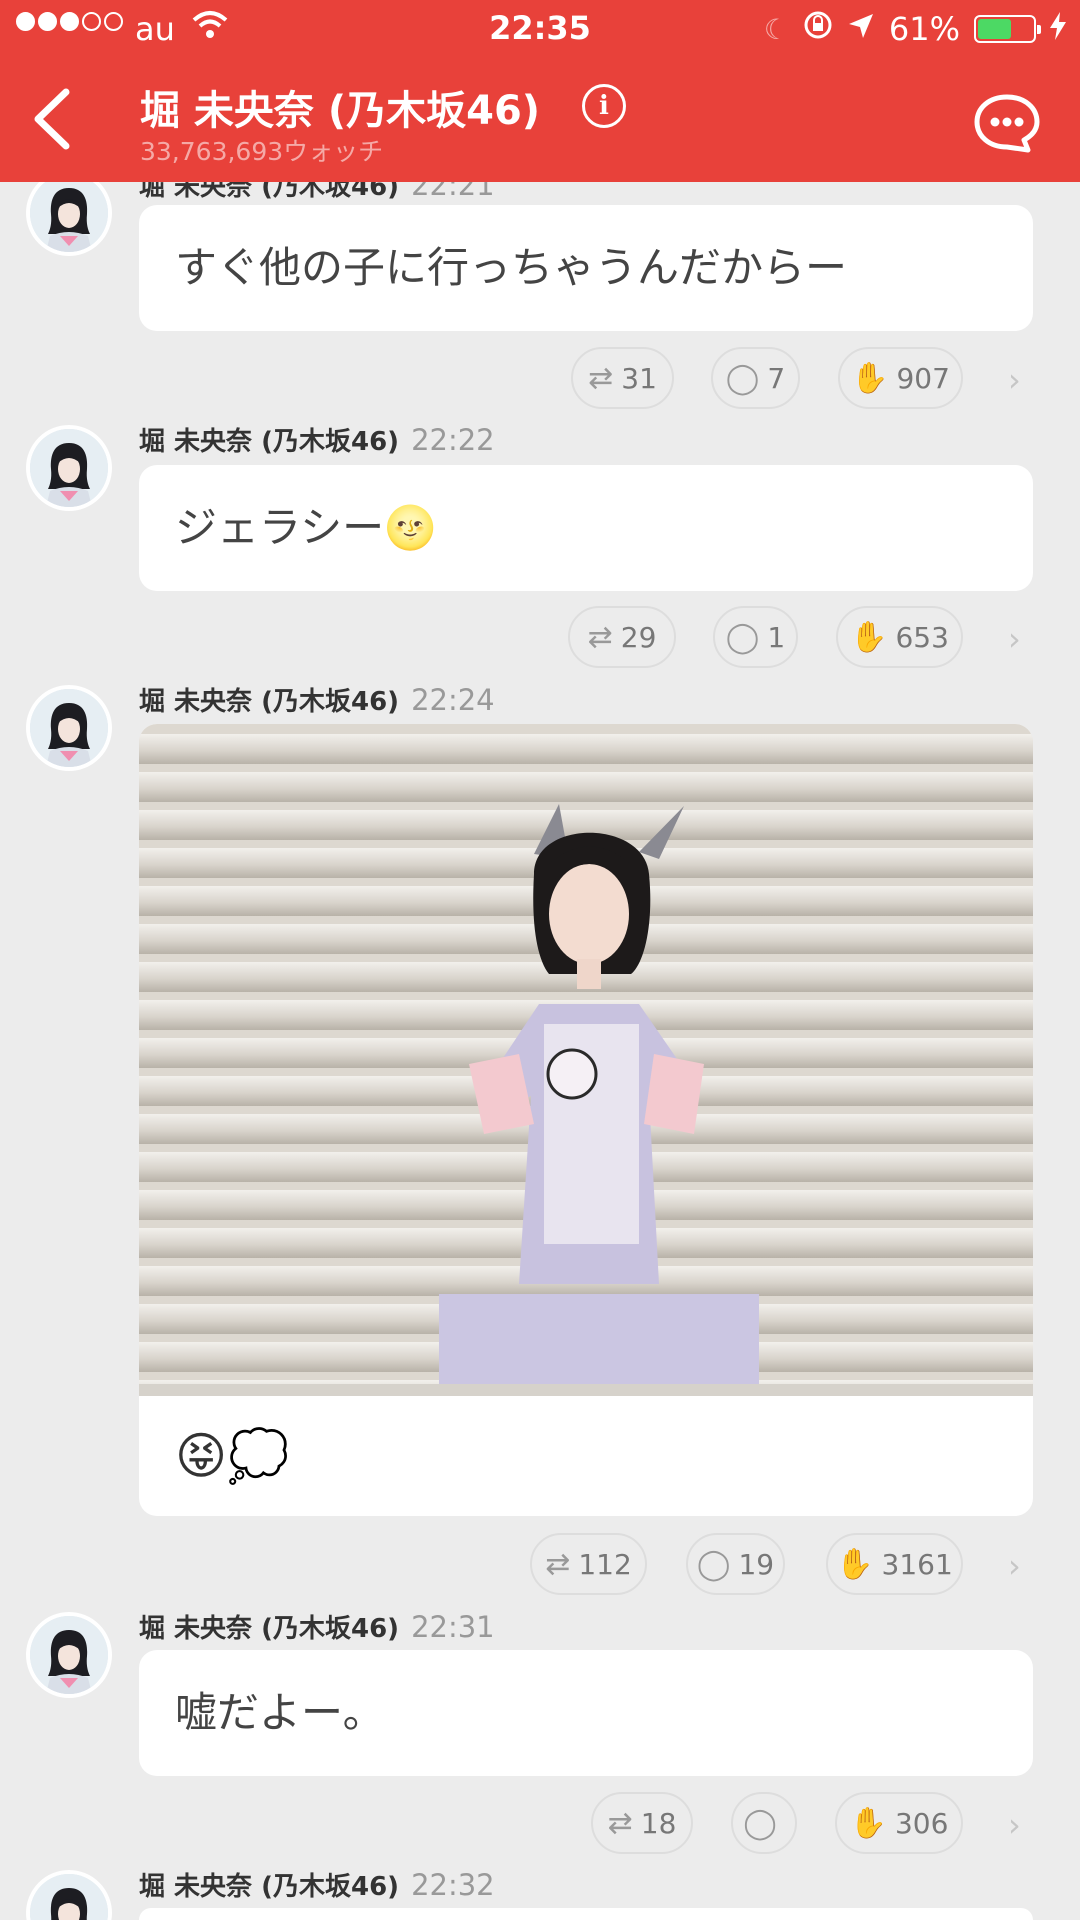 This screenshot has width=1080, height=1920. What do you see at coordinates (586, 1713) in the screenshot?
I see `message-bubble: 嘘だよー。` at bounding box center [586, 1713].